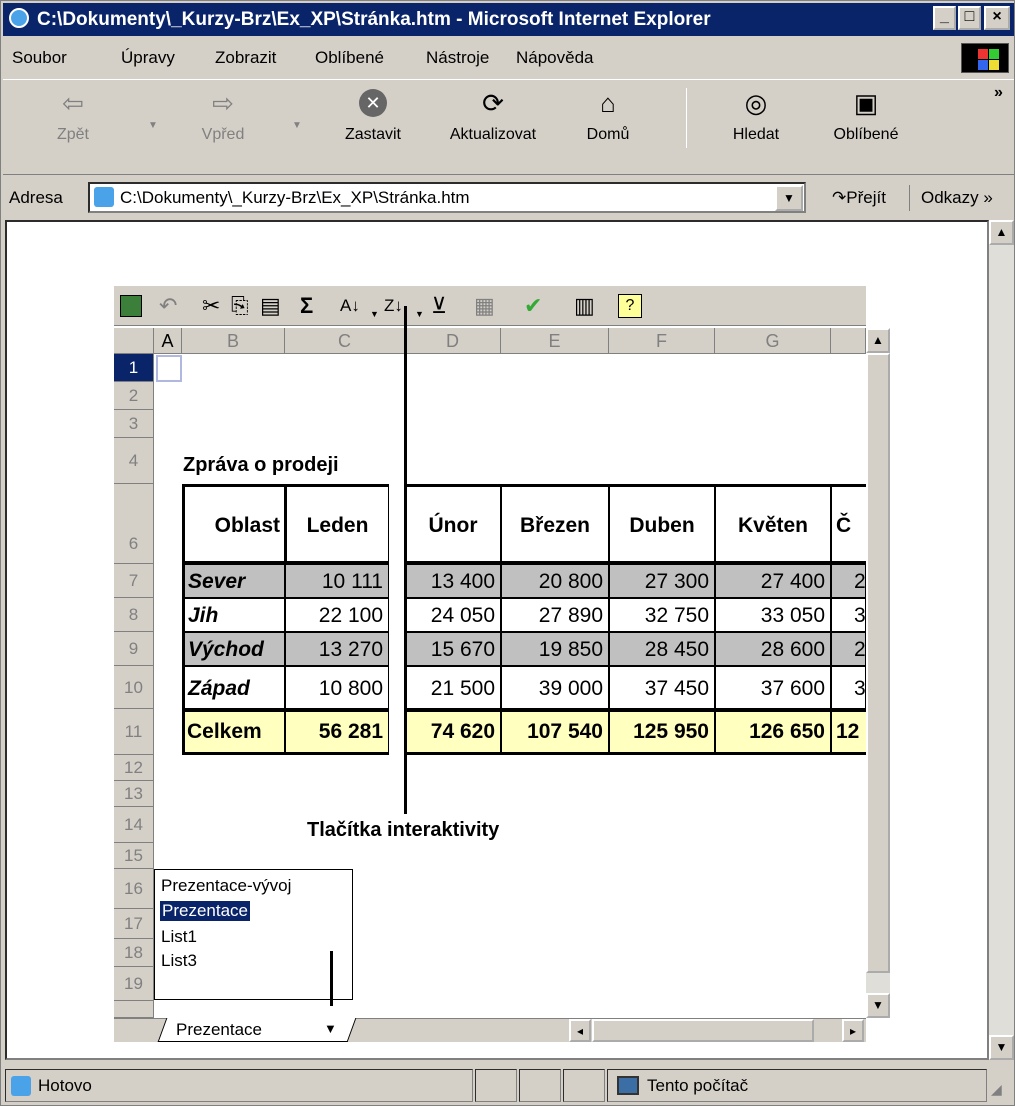 This screenshot has height=1106, width=1015. Describe the element at coordinates (350, 306) in the screenshot. I see `sort-ascending-icon: A↓` at that location.